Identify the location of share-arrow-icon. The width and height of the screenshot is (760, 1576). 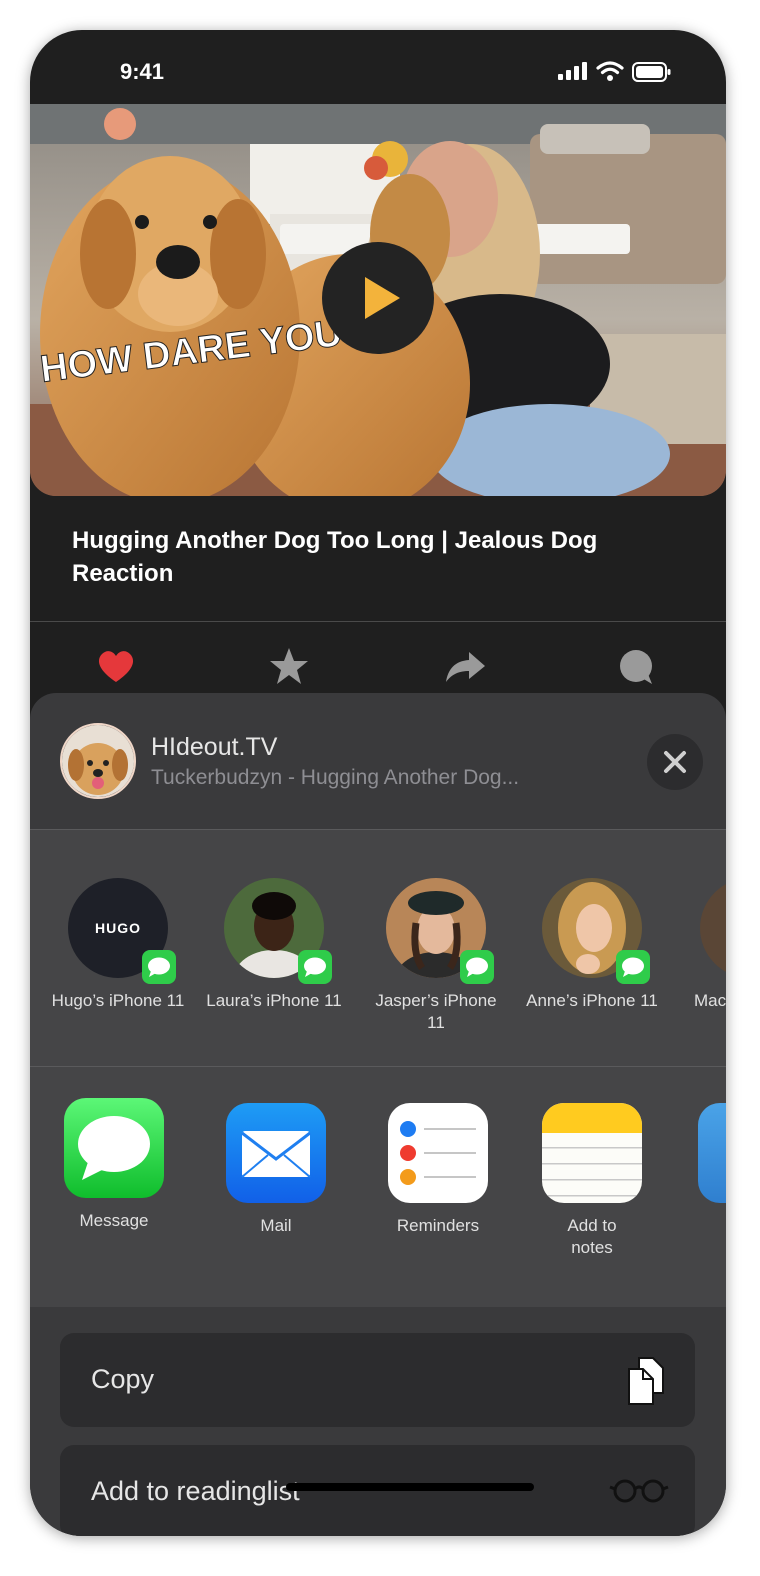
(465, 667).